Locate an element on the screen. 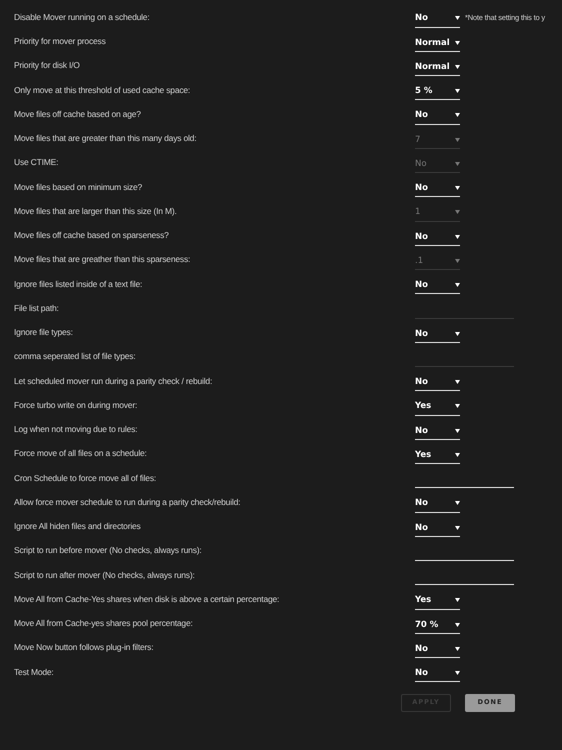 Image resolution: width=562 pixels, height=750 pixels. setting-label: Script to run before mover (No checks, always runs): is located at coordinates (108, 550).